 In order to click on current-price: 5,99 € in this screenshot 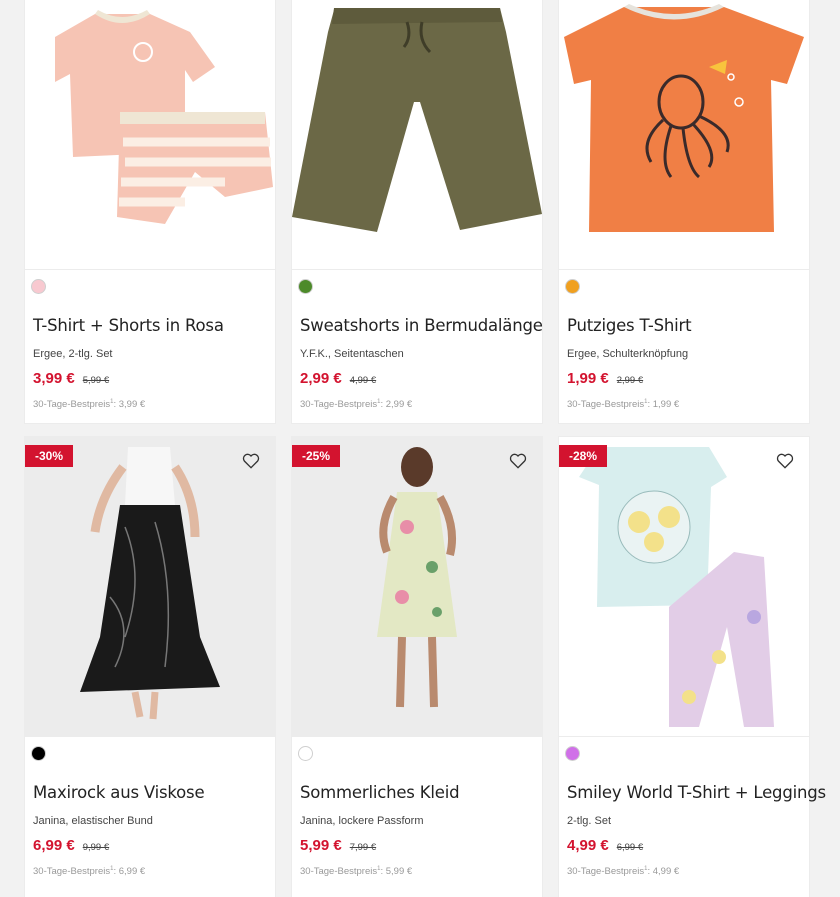, I will do `click(321, 845)`.